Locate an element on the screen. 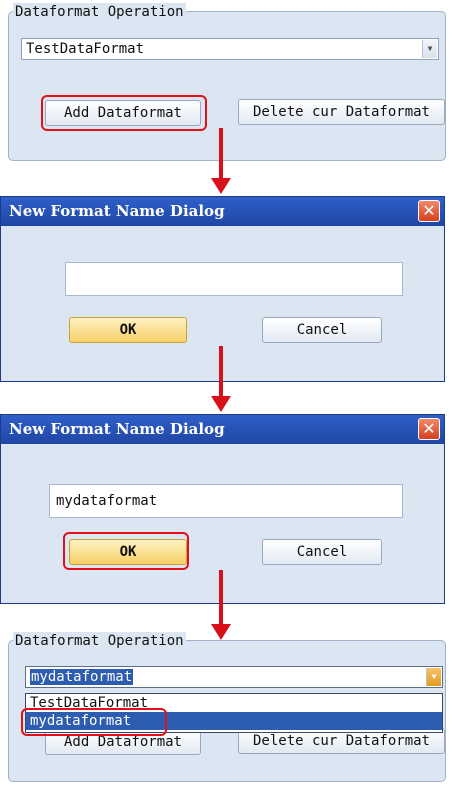  format-name-input is located at coordinates (234, 279).